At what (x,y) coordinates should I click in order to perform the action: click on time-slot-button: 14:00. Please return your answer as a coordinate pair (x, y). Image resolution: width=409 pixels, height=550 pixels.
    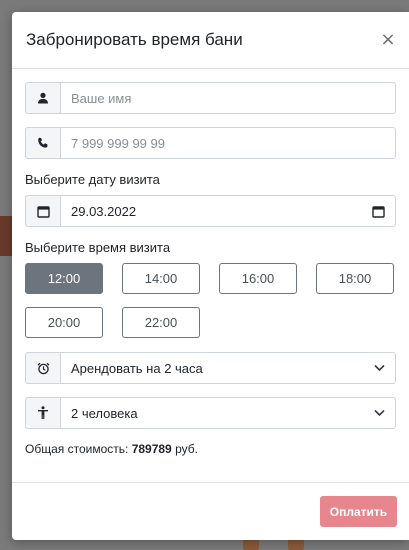
    Looking at the image, I should click on (161, 278).